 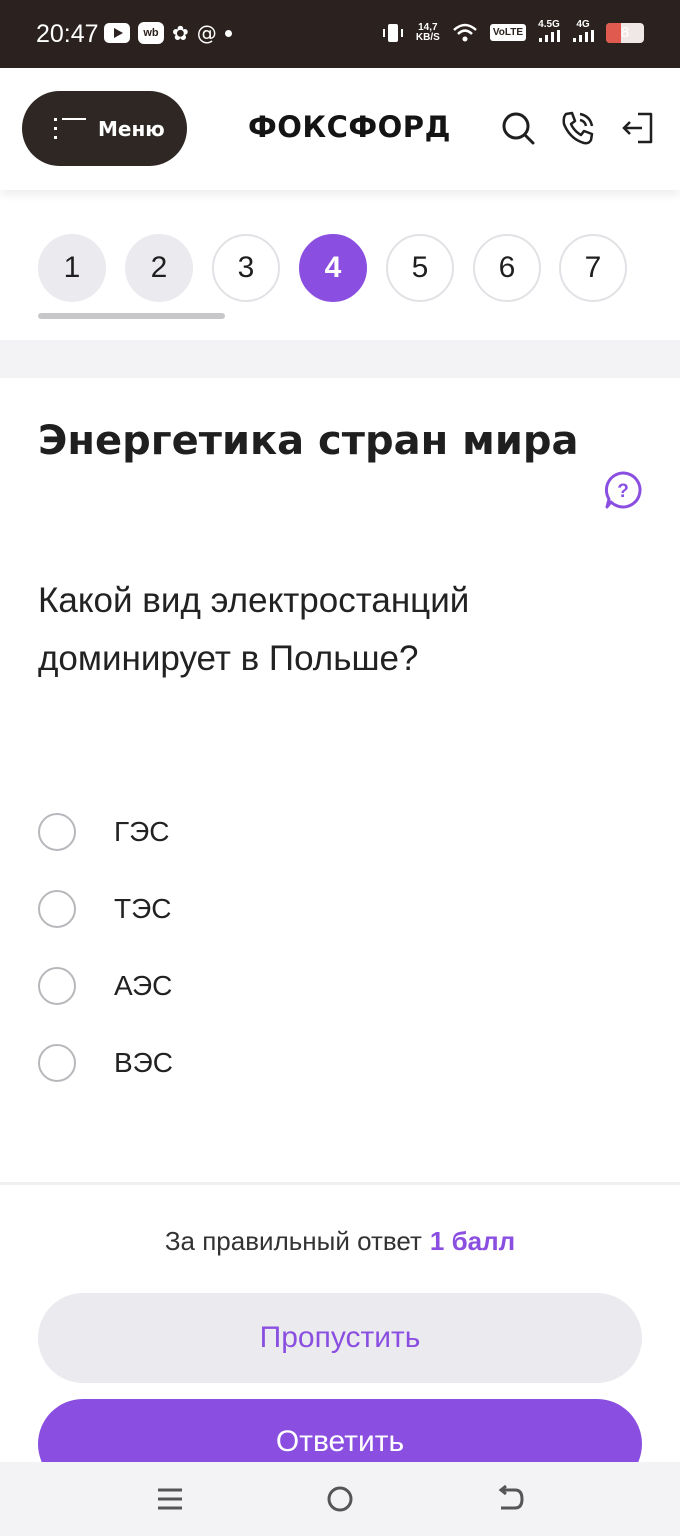 I want to click on wb-app-icon: wb, so click(x=151, y=33).